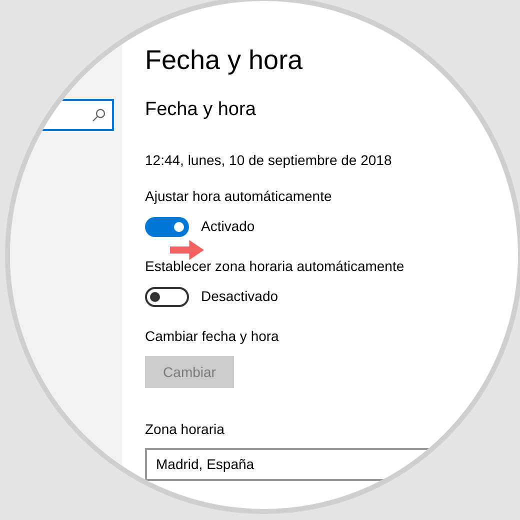 The height and width of the screenshot is (520, 520). Describe the element at coordinates (239, 296) in the screenshot. I see `toggle-state: Desactivado` at that location.